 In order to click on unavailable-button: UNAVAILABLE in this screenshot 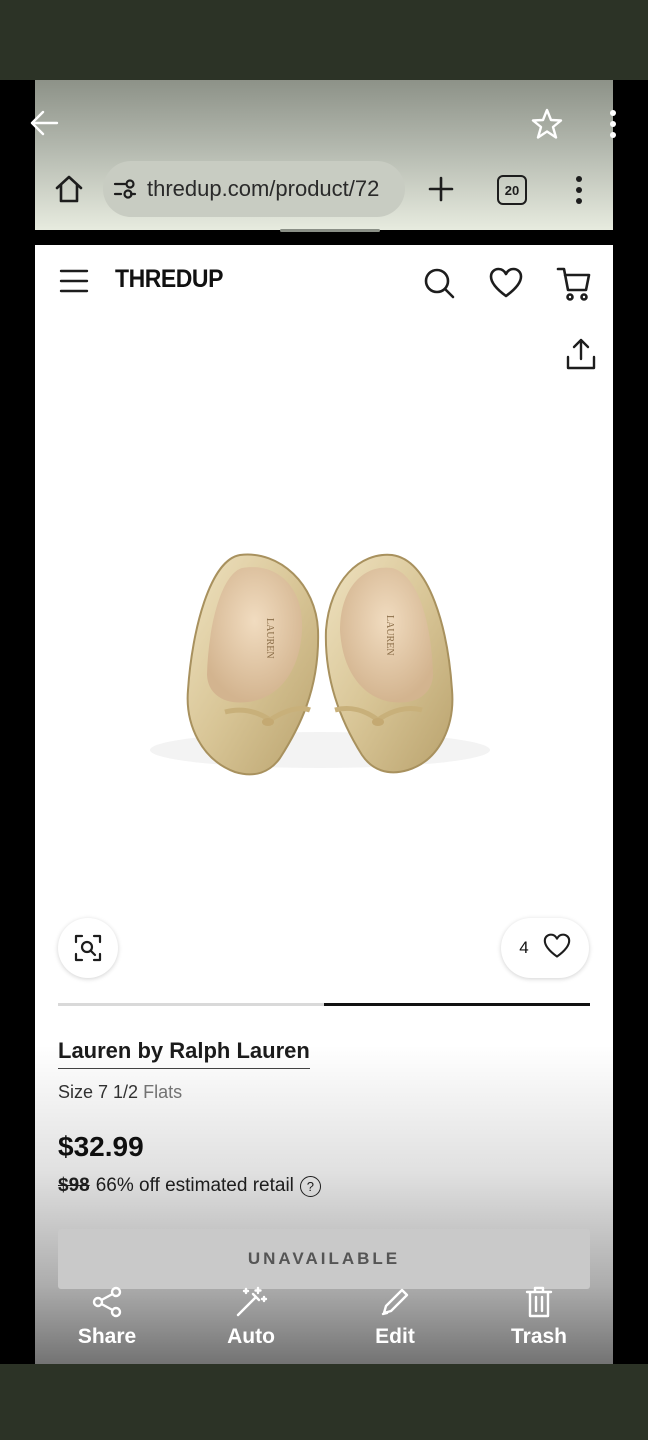, I will do `click(324, 1259)`.